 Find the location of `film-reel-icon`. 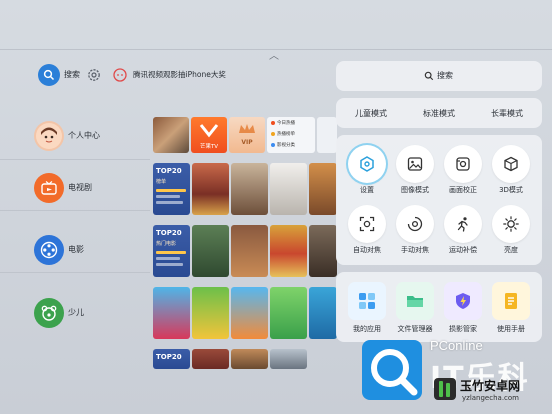

film-reel-icon is located at coordinates (49, 250).